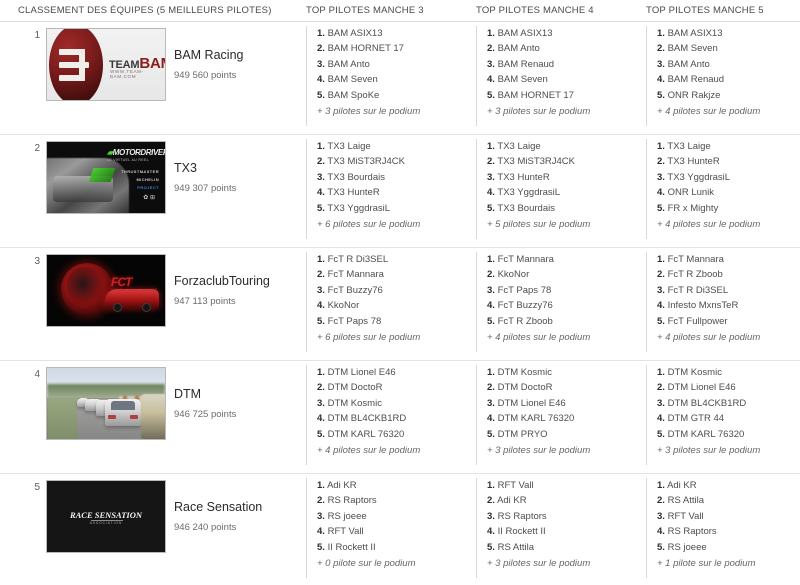  Describe the element at coordinates (531, 403) in the screenshot. I see `driver-name: DTM Lionel E46` at that location.